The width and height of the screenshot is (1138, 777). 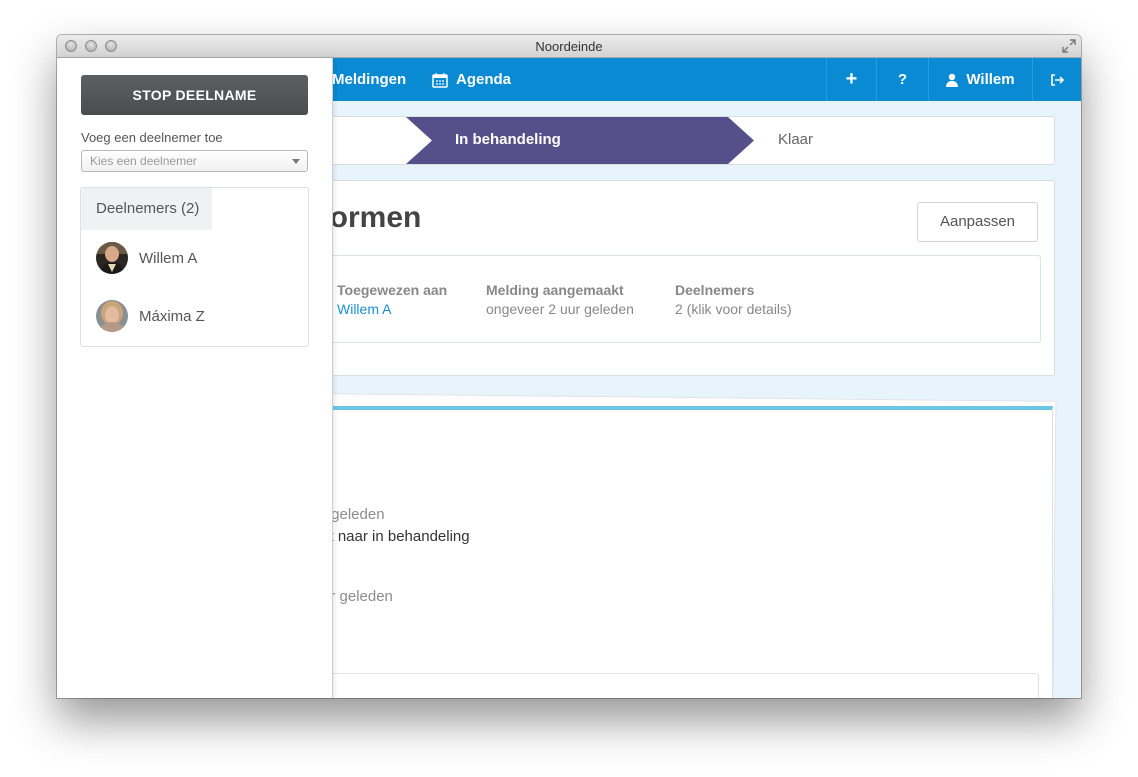 What do you see at coordinates (795, 139) in the screenshot?
I see `step-klaar: Klaar` at bounding box center [795, 139].